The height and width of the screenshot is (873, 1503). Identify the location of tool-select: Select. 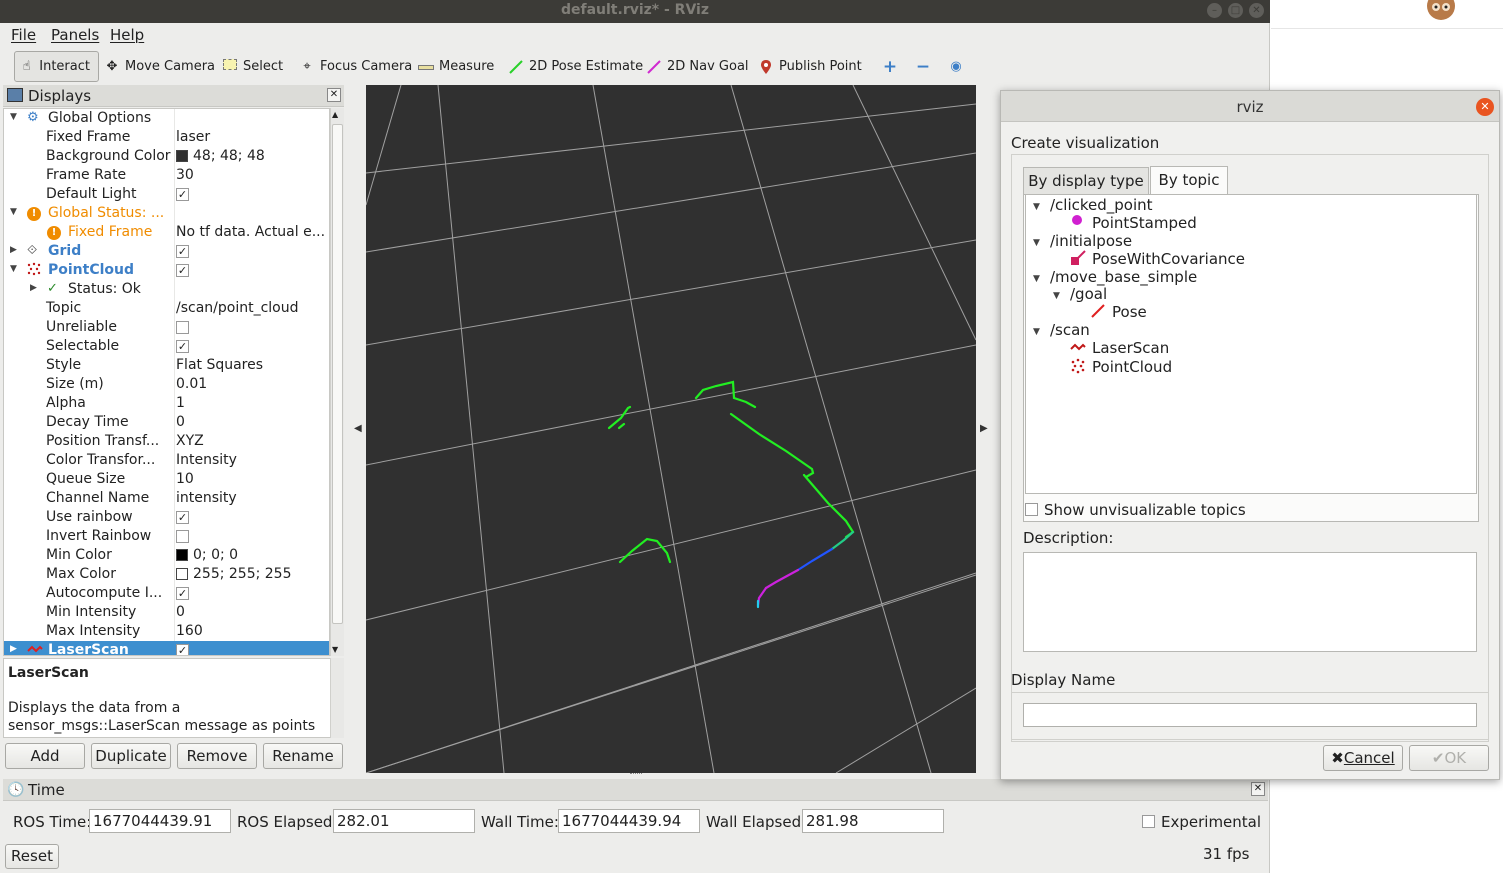
(252, 66).